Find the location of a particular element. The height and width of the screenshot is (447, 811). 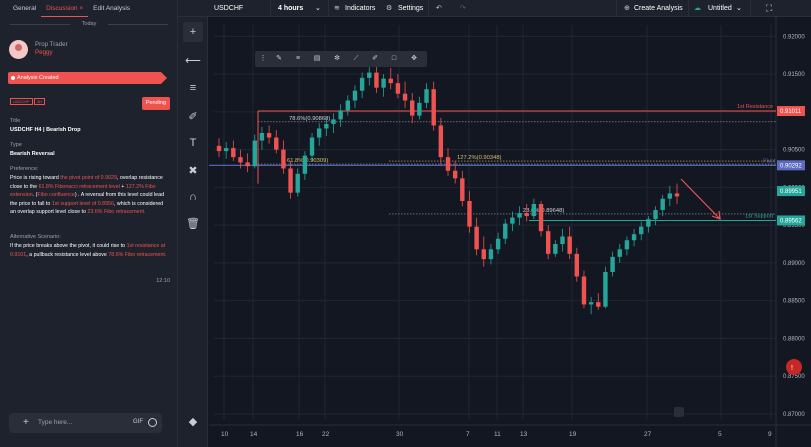

tab-discussion: Discussion × is located at coordinates (65, 8).